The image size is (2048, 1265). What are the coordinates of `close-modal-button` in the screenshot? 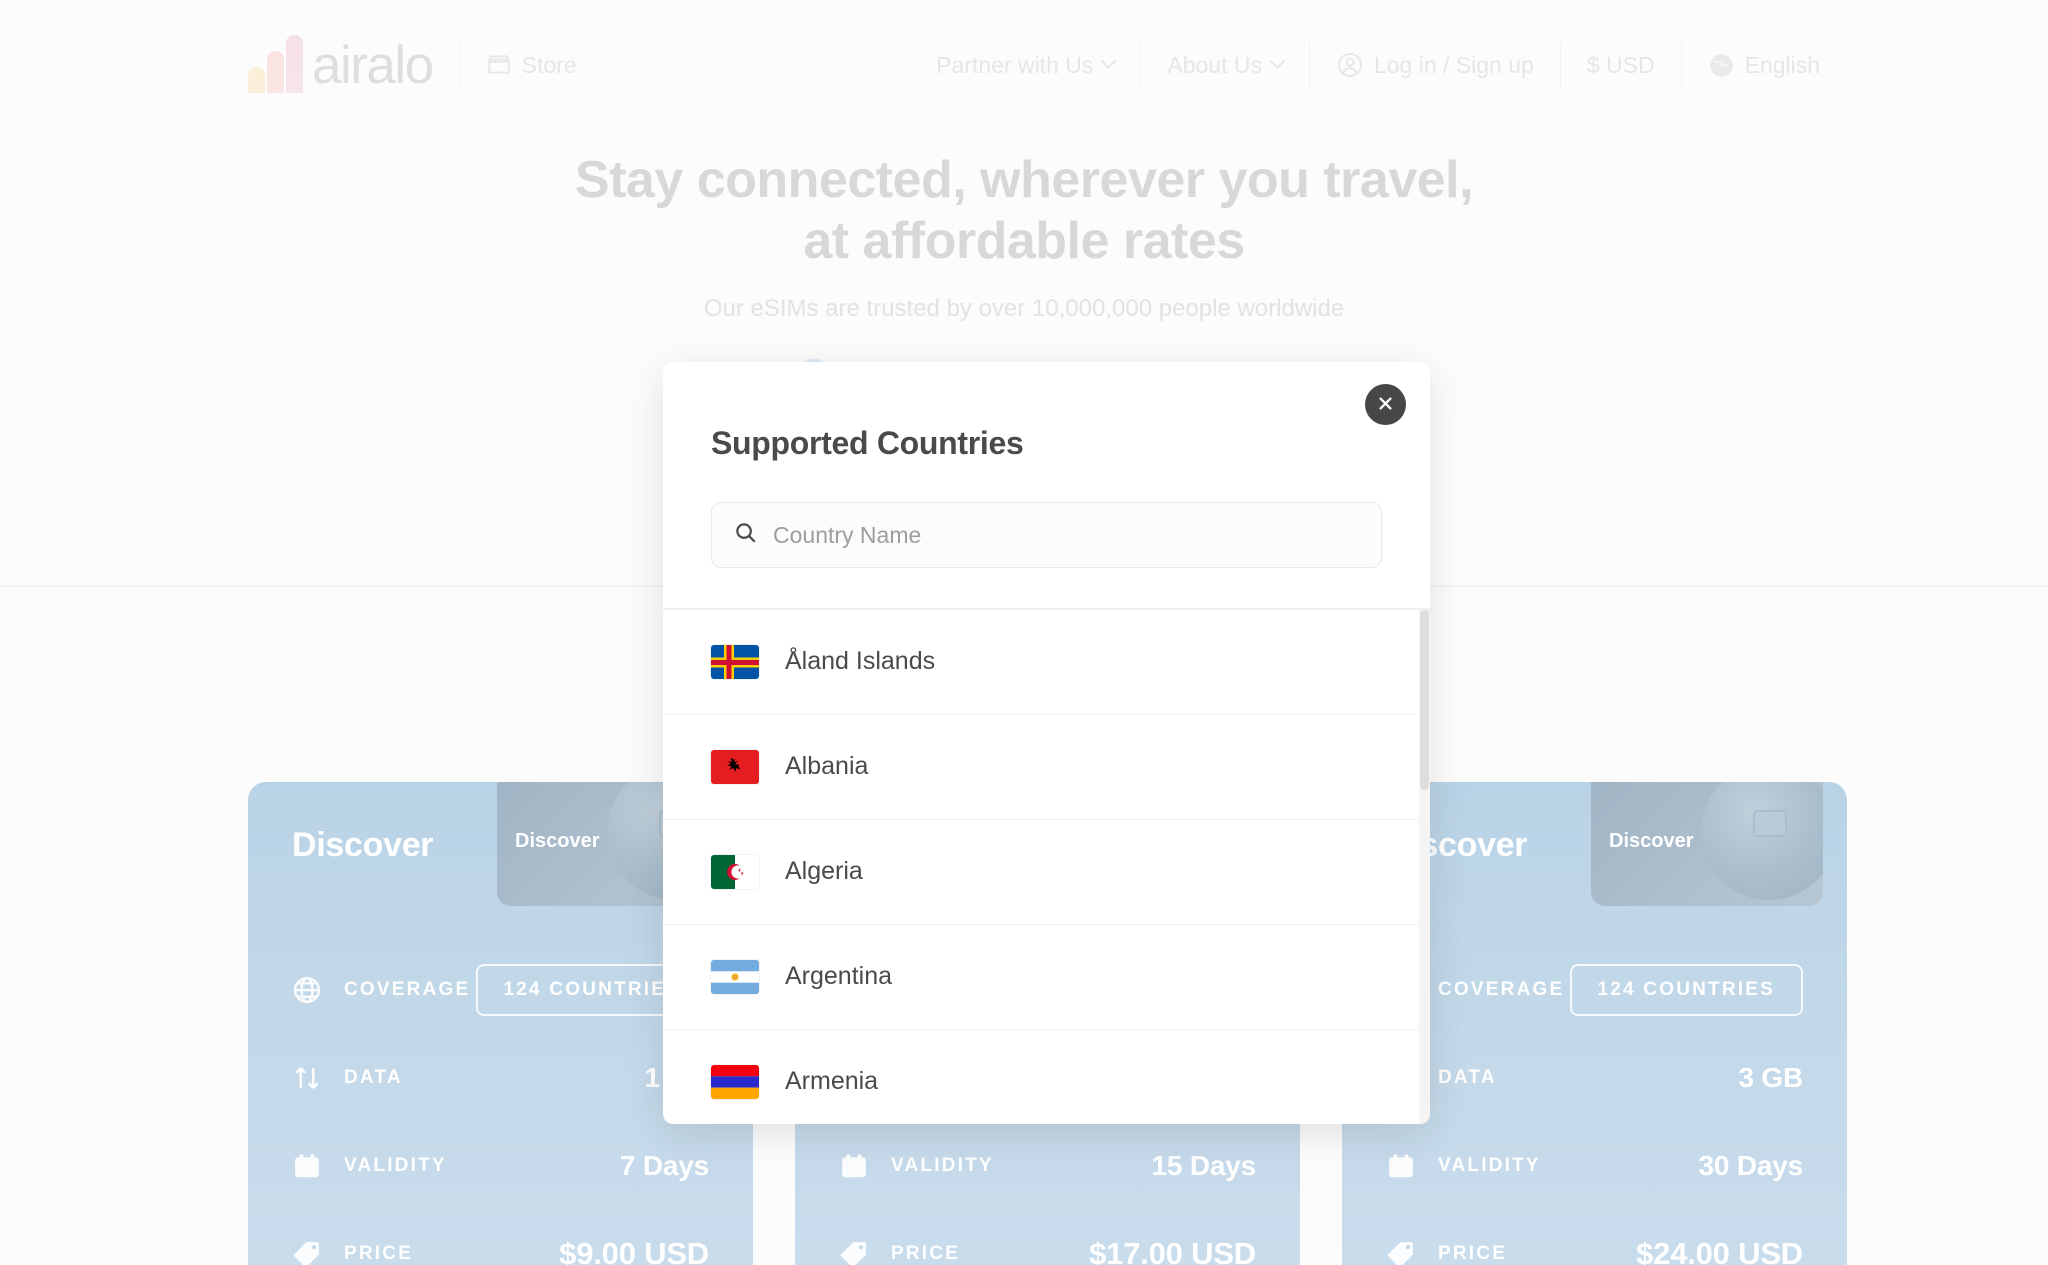 It's located at (1385, 404).